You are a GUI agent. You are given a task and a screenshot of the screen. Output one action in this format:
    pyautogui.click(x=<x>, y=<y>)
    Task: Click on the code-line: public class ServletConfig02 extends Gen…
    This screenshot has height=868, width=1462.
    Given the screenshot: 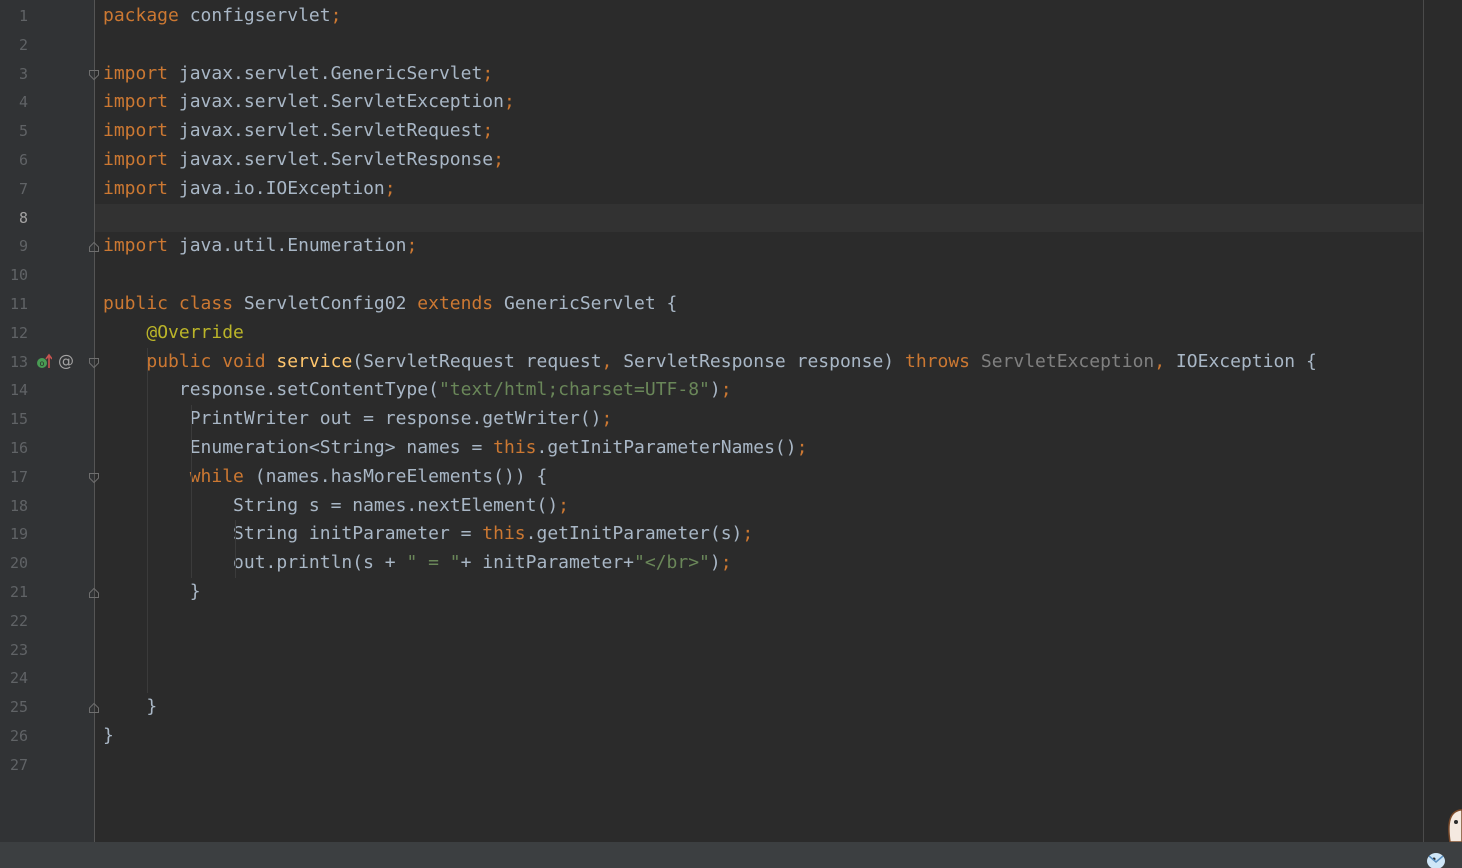 What is the action you would take?
    pyautogui.click(x=390, y=304)
    